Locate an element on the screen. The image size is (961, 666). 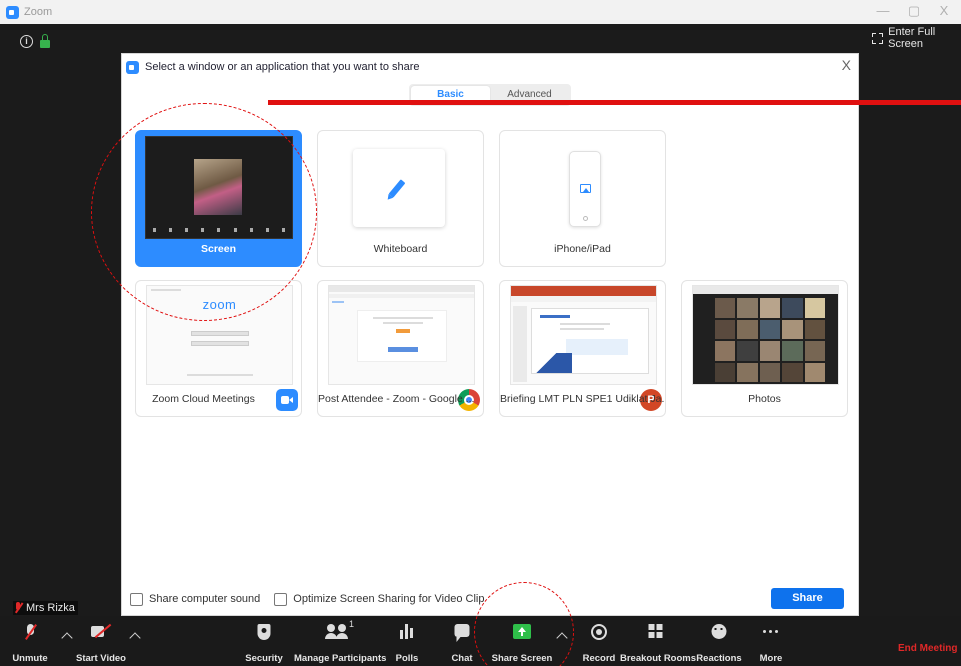
dialog-close-button: X is located at coordinates (846, 65).